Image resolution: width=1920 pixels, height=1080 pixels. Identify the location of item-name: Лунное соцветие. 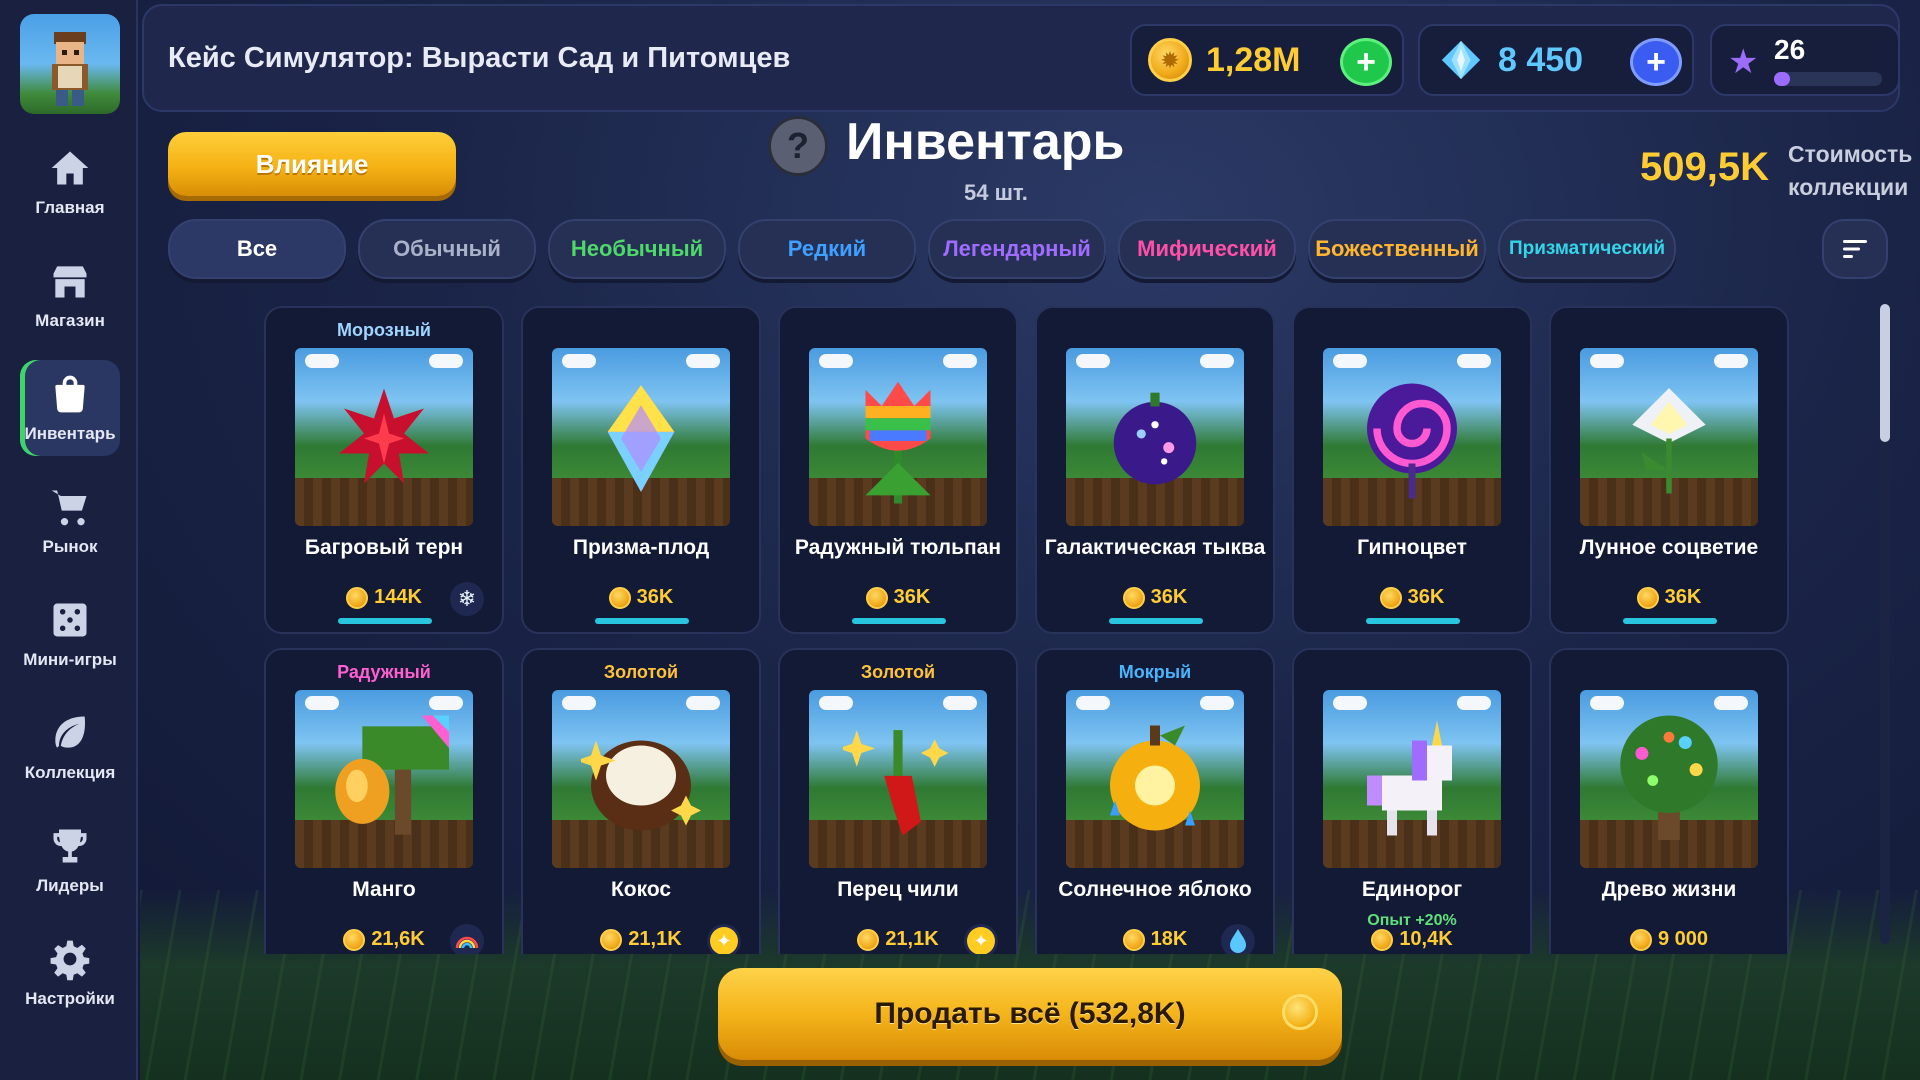
(1669, 547).